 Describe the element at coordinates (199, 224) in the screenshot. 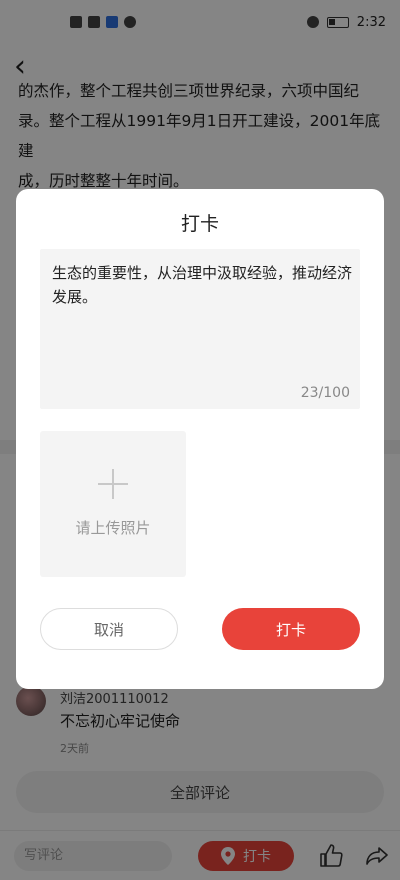

I see `dialog-title: 打卡` at that location.